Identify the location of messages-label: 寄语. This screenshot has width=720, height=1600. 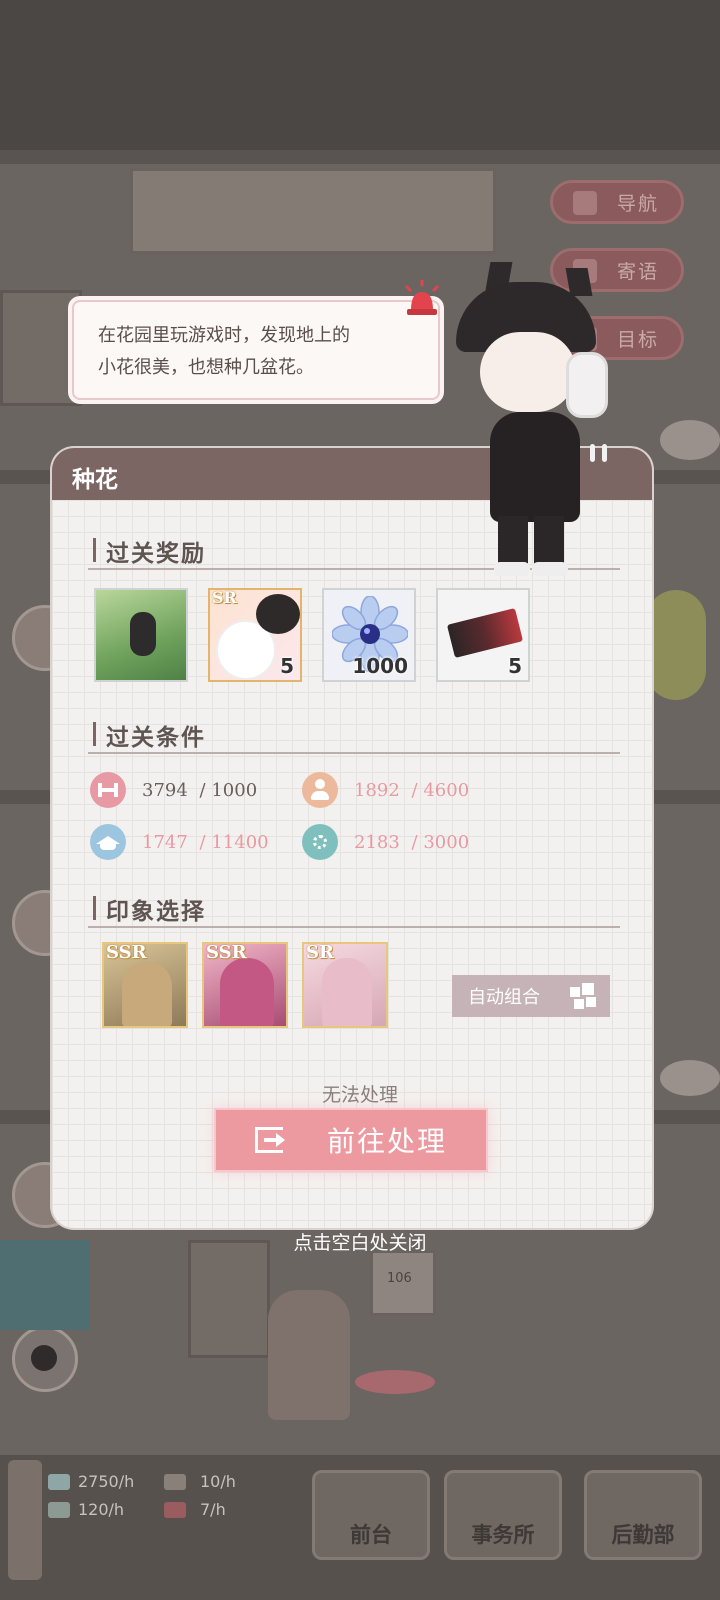
(637, 271).